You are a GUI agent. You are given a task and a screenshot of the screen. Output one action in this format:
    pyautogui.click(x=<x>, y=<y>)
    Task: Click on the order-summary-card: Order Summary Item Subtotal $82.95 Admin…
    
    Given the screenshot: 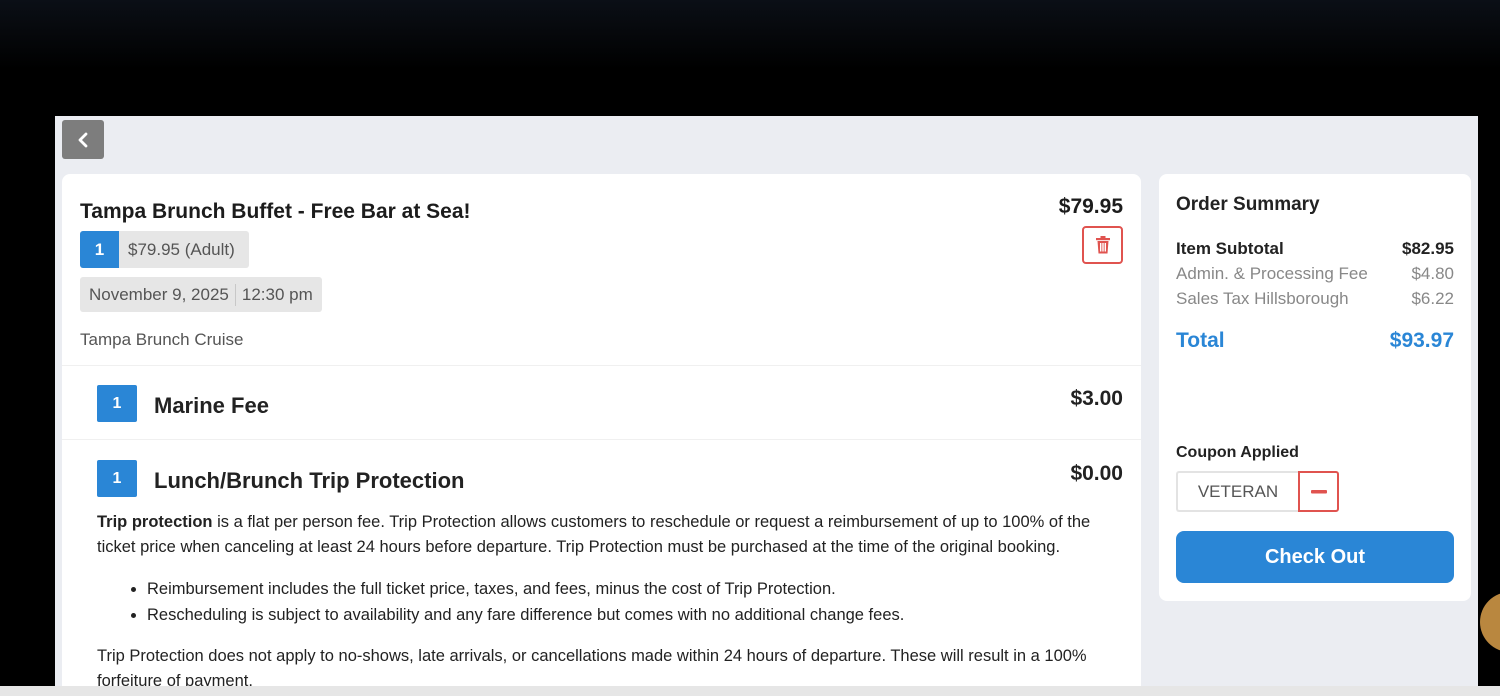 What is the action you would take?
    pyautogui.click(x=1315, y=387)
    